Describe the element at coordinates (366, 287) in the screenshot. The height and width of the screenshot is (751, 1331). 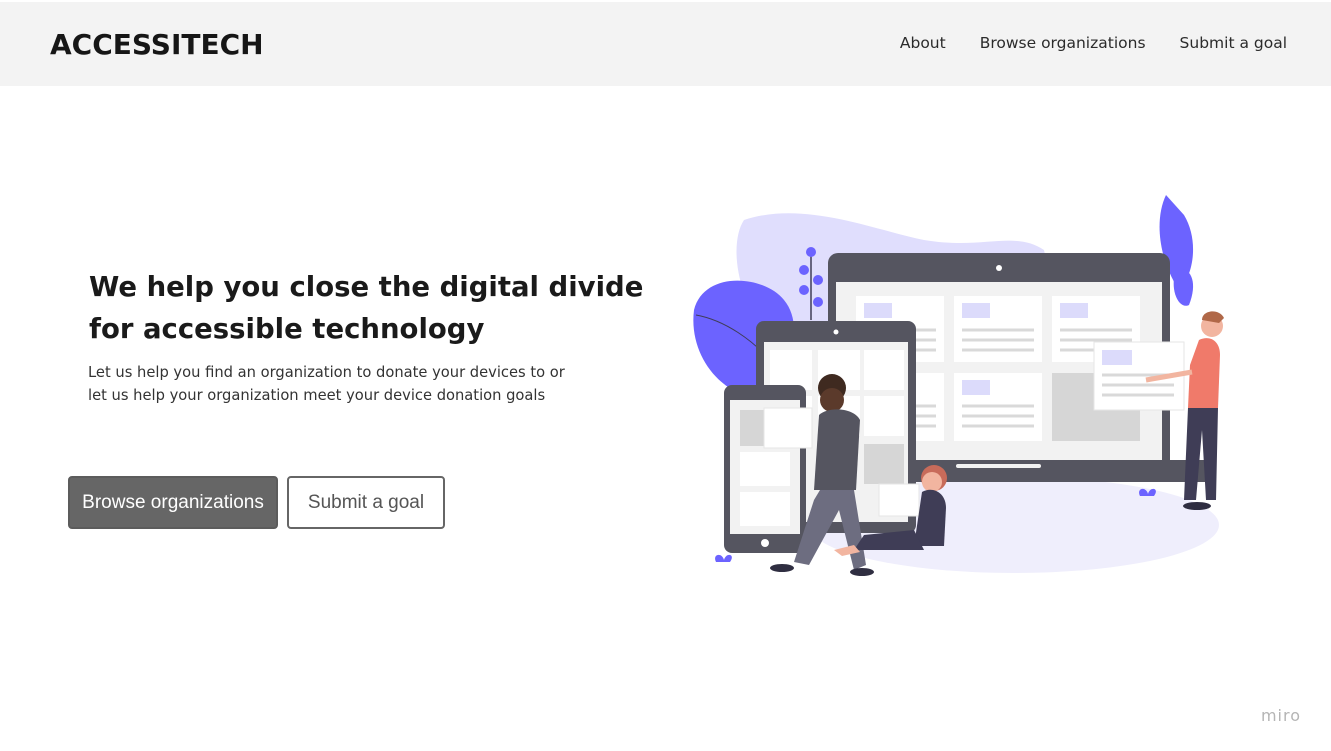
I see `hero-title-line-1: We help you close the digital divide` at that location.